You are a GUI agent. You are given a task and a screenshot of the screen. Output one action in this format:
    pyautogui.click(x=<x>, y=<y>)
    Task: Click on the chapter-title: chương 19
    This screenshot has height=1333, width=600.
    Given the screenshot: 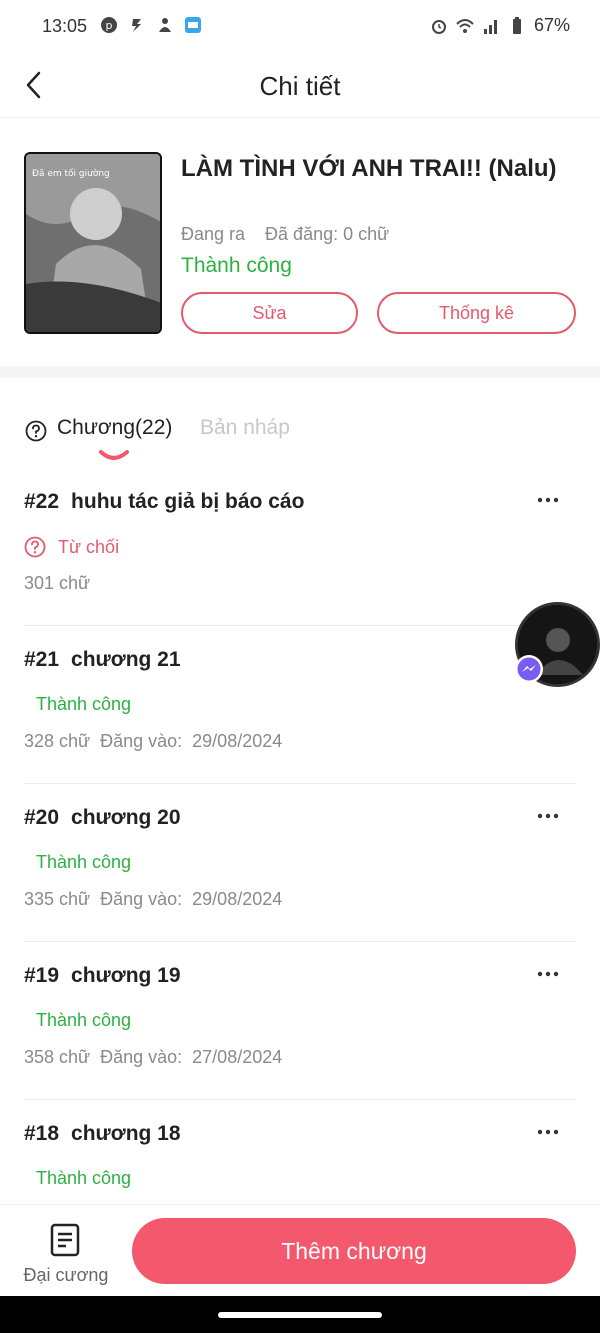 What is the action you would take?
    pyautogui.click(x=126, y=975)
    